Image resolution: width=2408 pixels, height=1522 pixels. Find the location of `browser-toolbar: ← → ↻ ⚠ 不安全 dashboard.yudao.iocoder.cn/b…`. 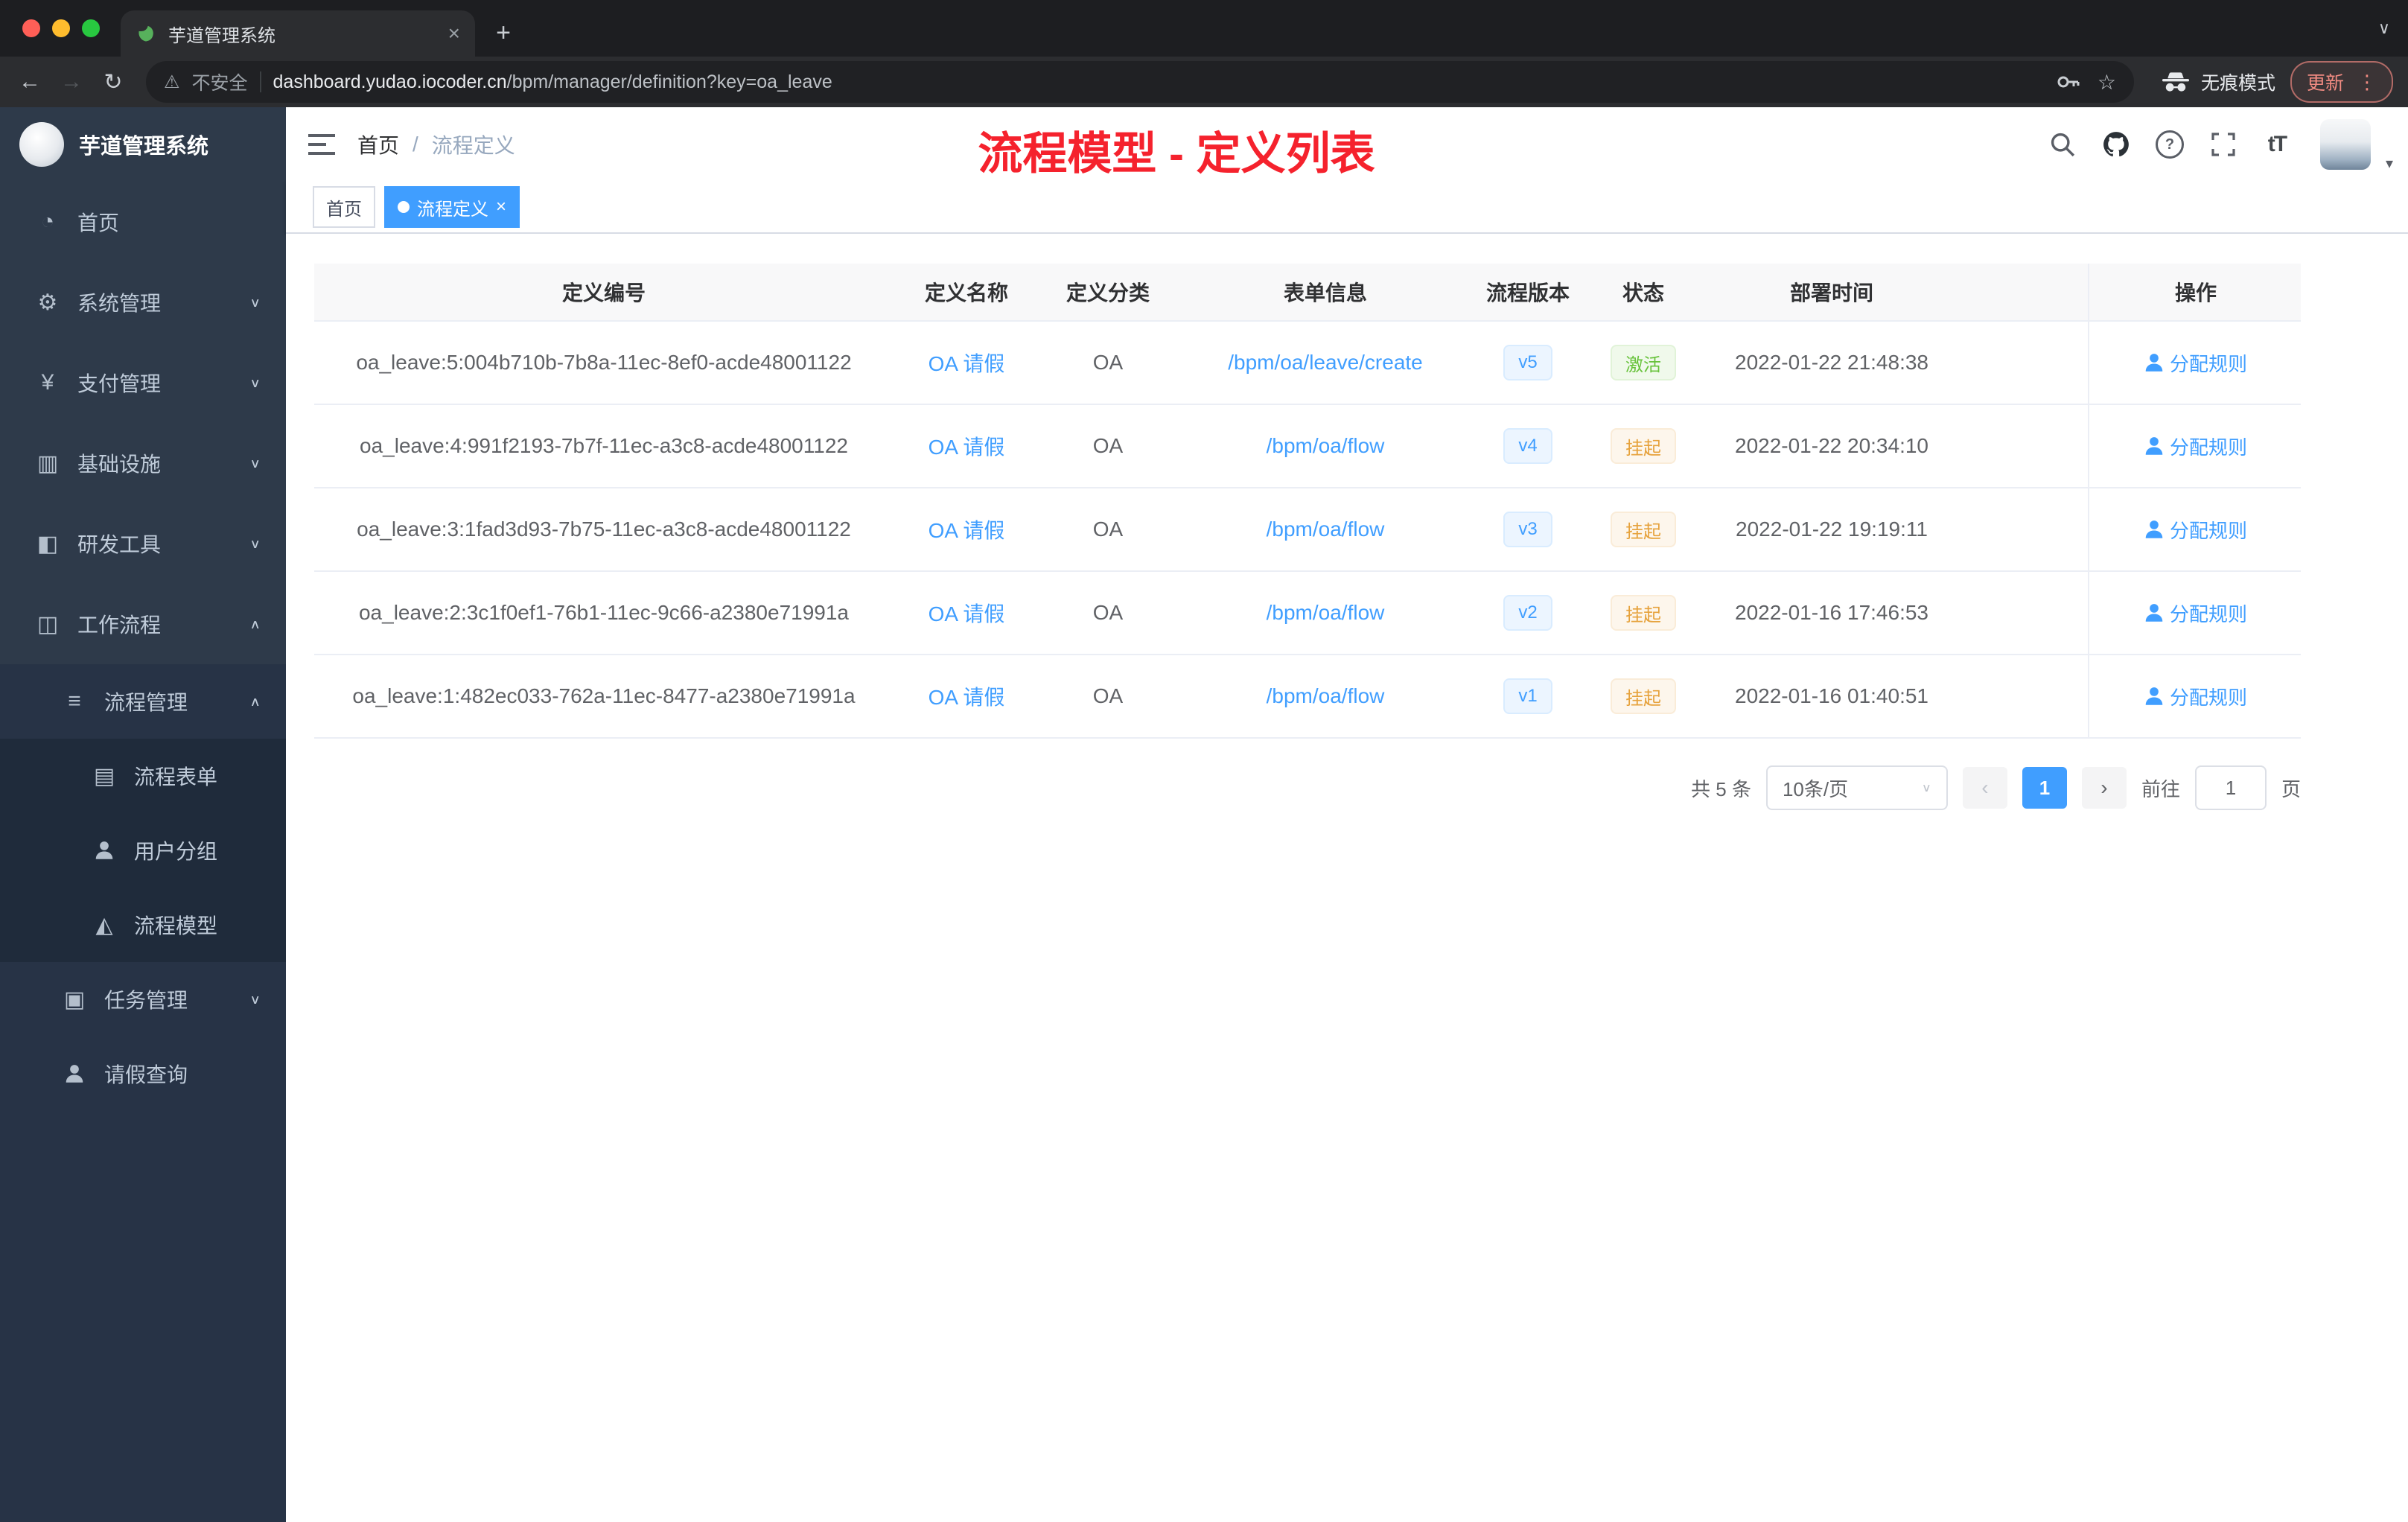

browser-toolbar: ← → ↻ ⚠ 不安全 dashboard.yudao.iocoder.cn/b… is located at coordinates (1204, 82).